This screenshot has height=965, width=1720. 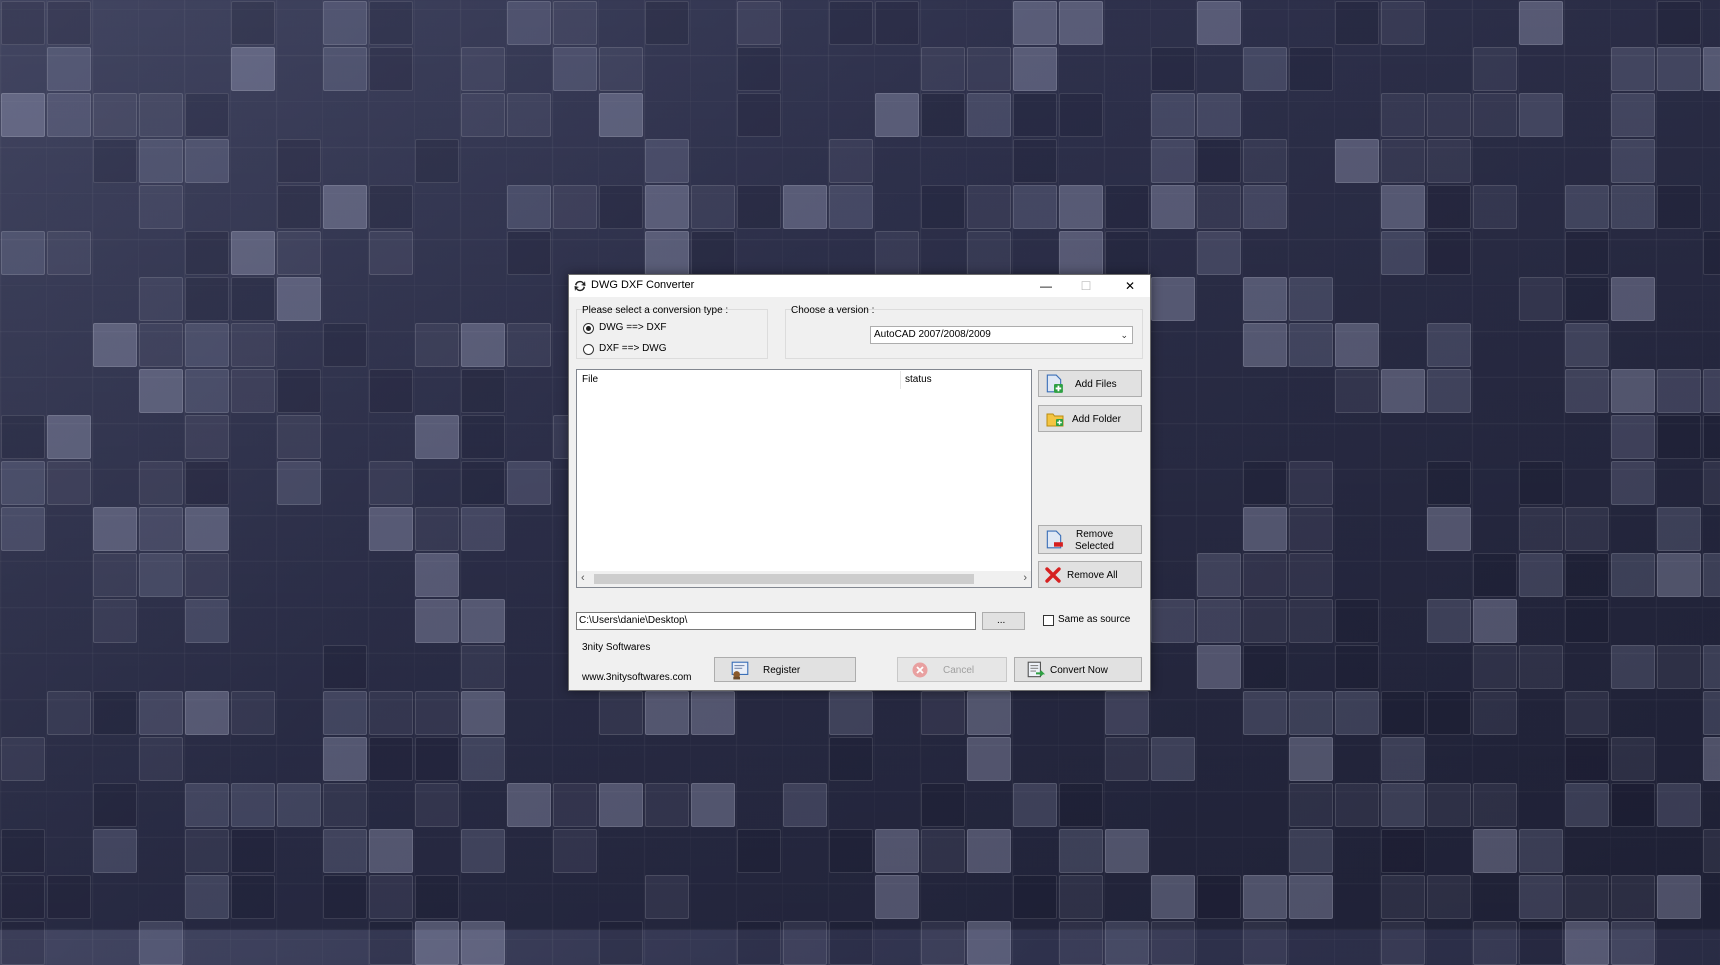 What do you see at coordinates (1046, 286) in the screenshot?
I see `minimize-button: —` at bounding box center [1046, 286].